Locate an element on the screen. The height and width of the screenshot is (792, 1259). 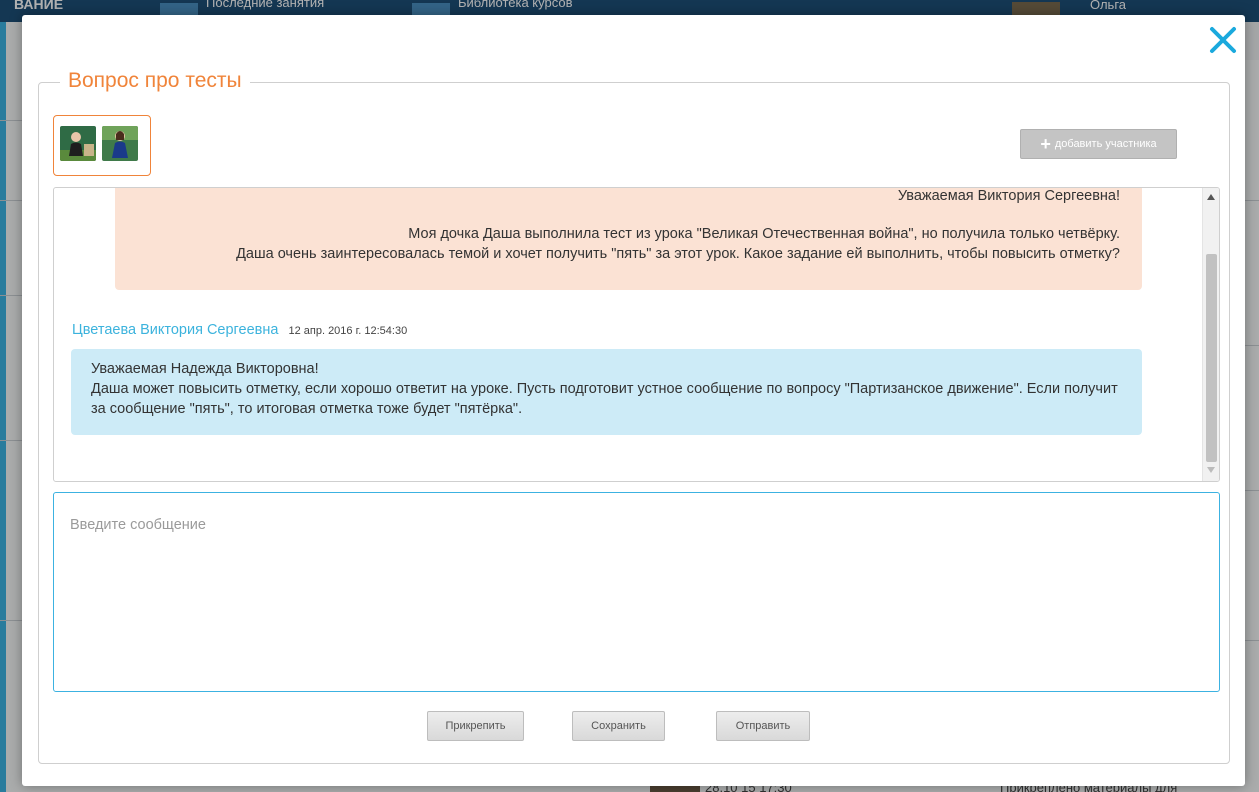
close-button is located at coordinates (1223, 40).